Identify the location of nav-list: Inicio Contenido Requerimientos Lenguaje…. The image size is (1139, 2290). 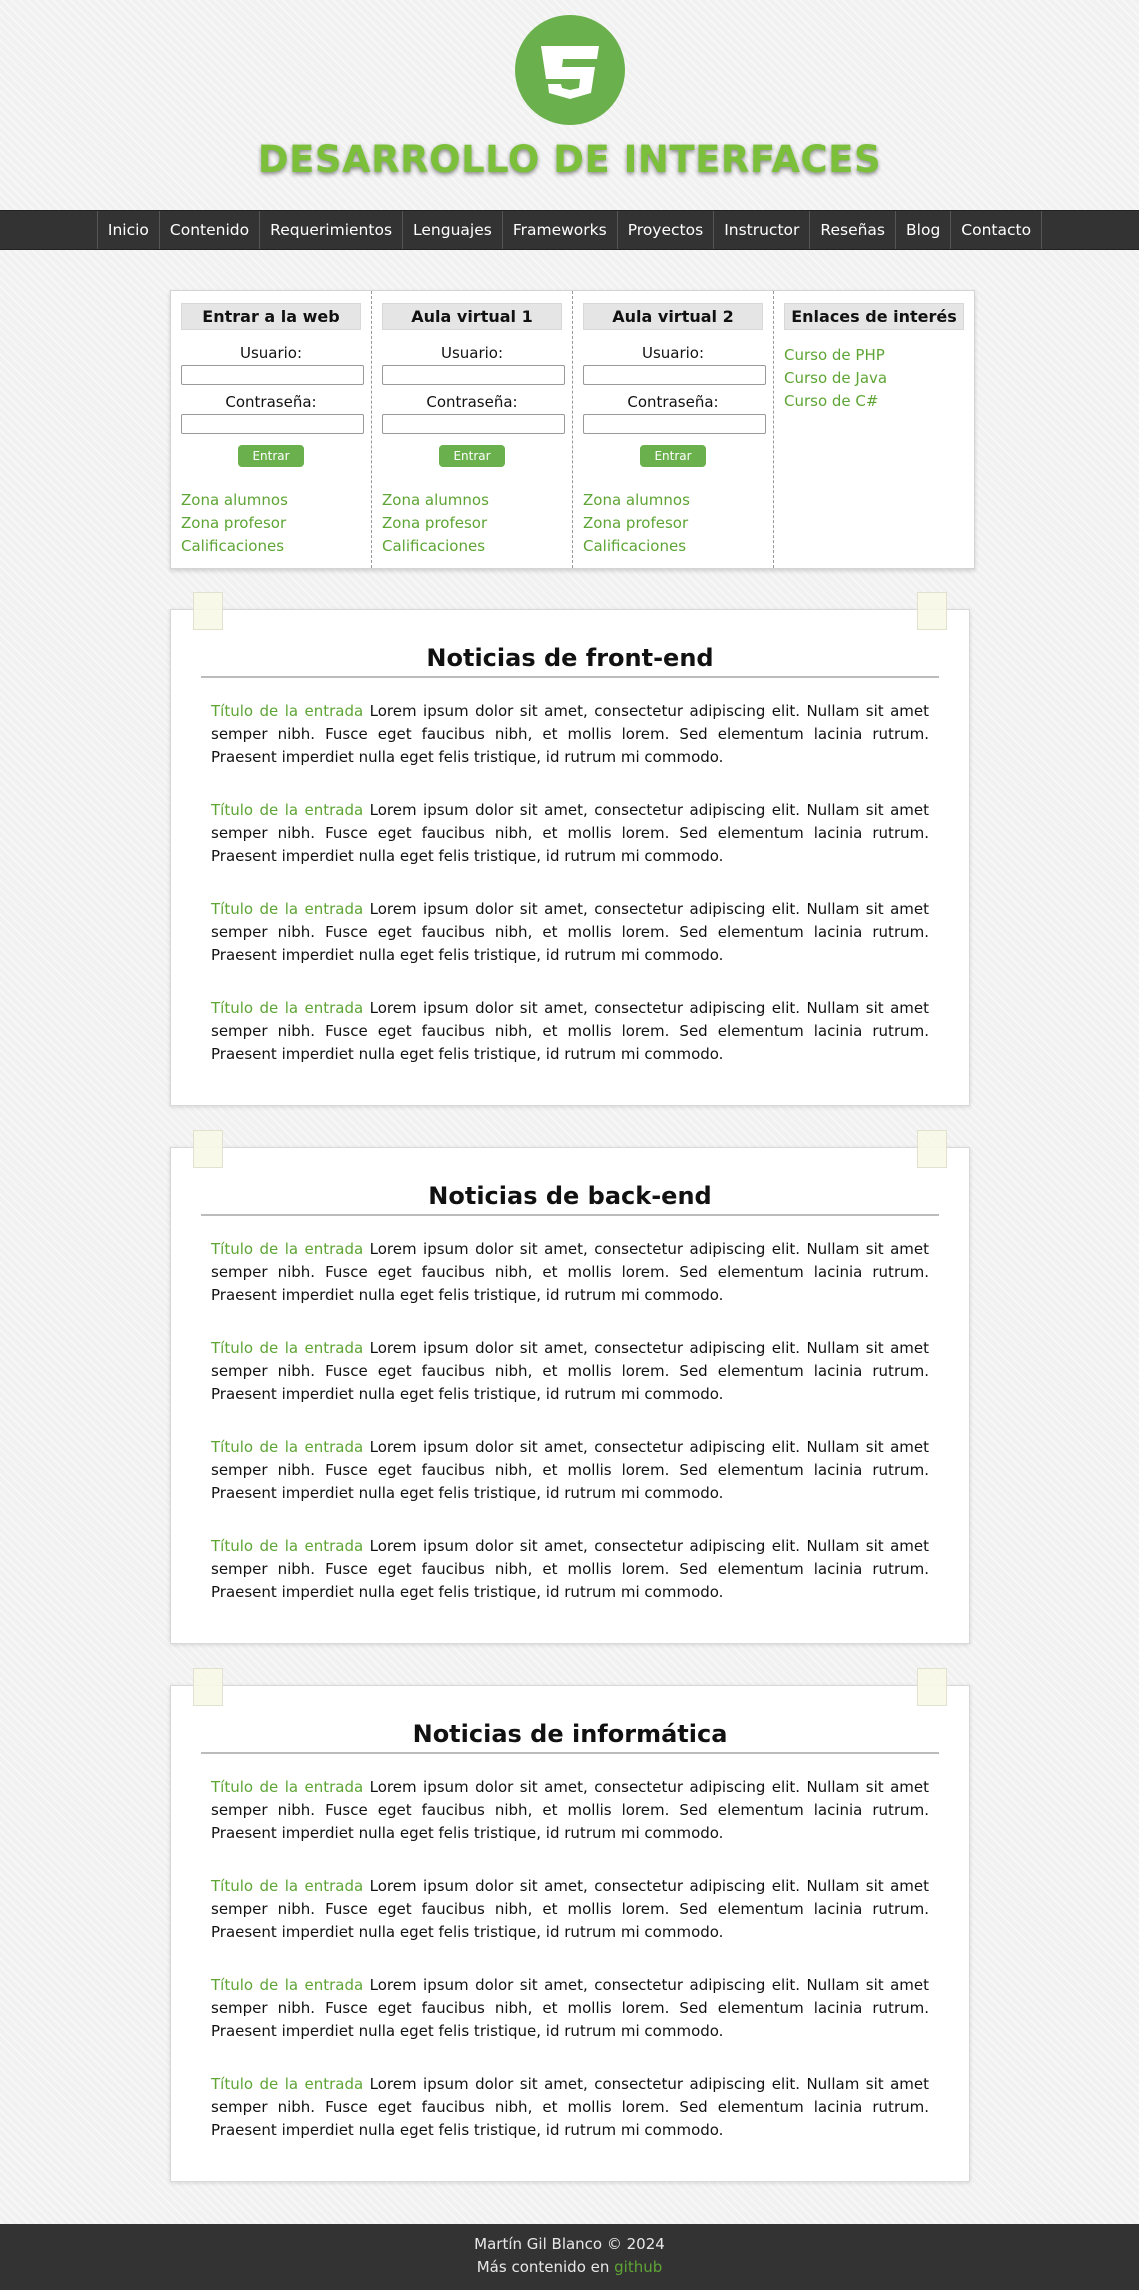
(569, 230).